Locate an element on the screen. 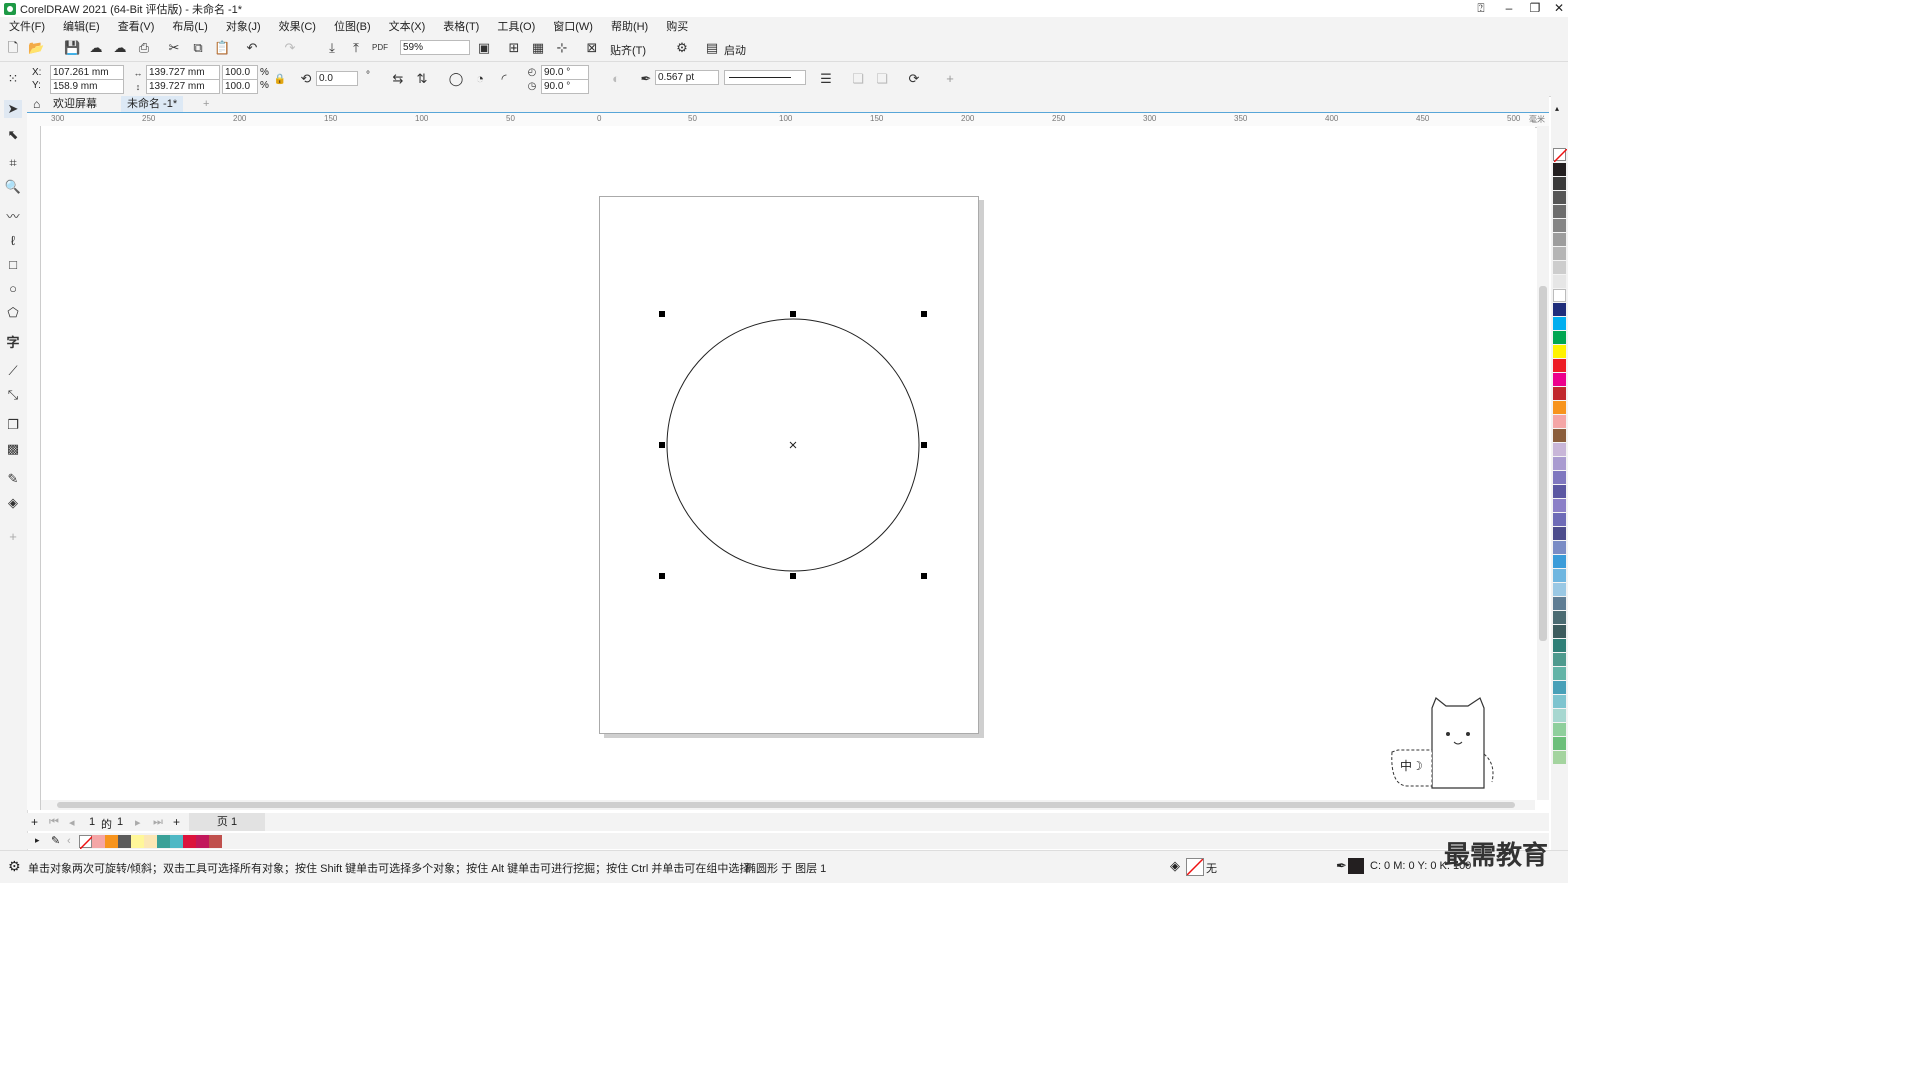  copy-icon: ⧉ is located at coordinates (198, 48).